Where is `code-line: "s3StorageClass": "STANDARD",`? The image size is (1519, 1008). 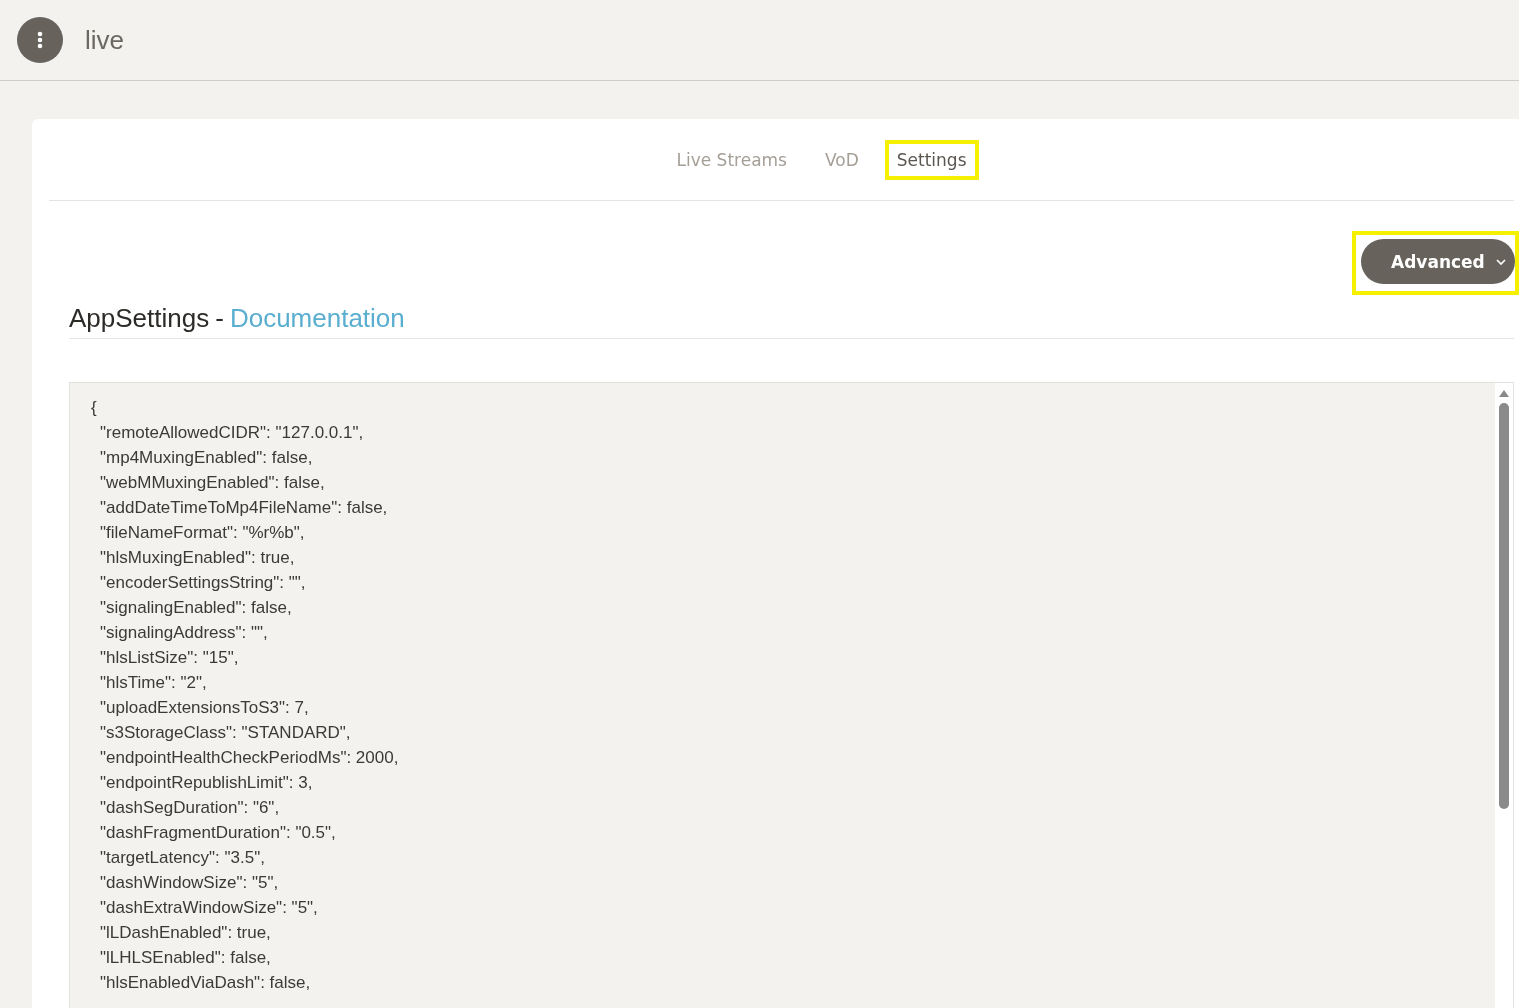 code-line: "s3StorageClass": "STANDARD", is located at coordinates (225, 733).